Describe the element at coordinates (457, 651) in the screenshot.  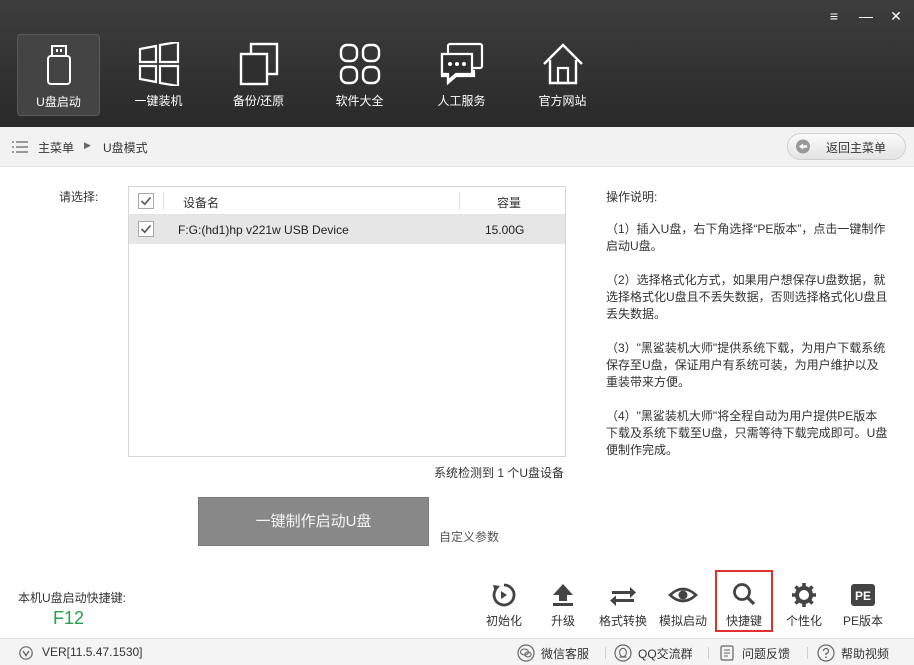
I see `status-bar: VER[11.5.47.1530] 微信客服 QQ交流群 问题反馈 帮助视频` at that location.